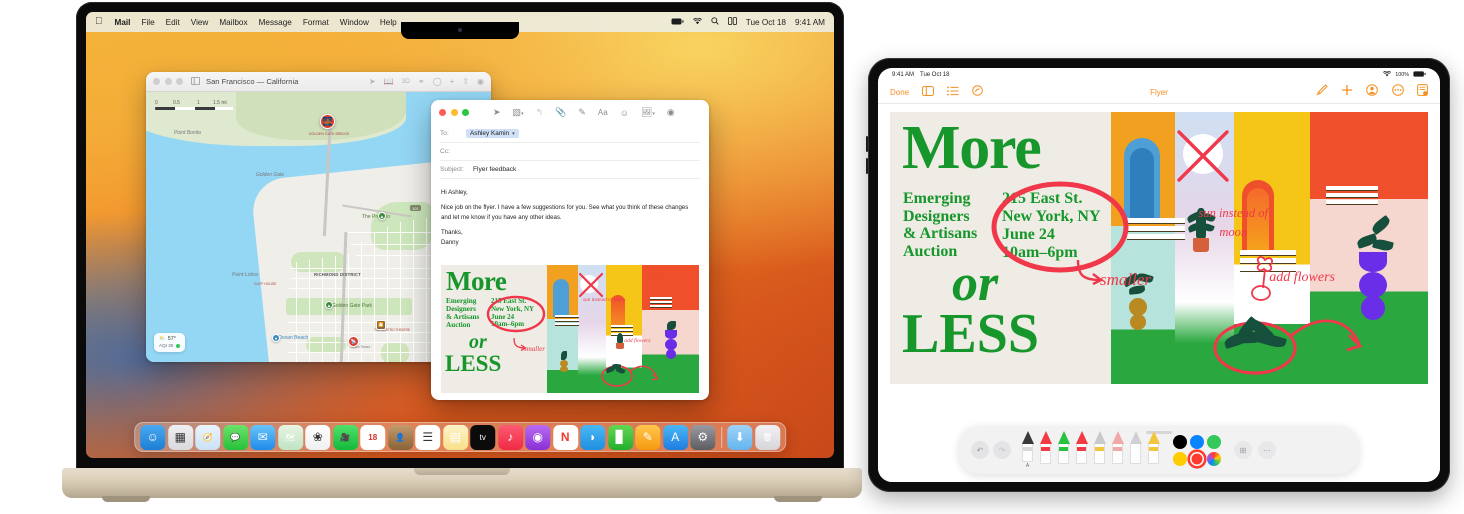 Image resolution: width=1464 pixels, height=514 pixels. What do you see at coordinates (354, 22) in the screenshot?
I see `menu-item-window: Window` at bounding box center [354, 22].